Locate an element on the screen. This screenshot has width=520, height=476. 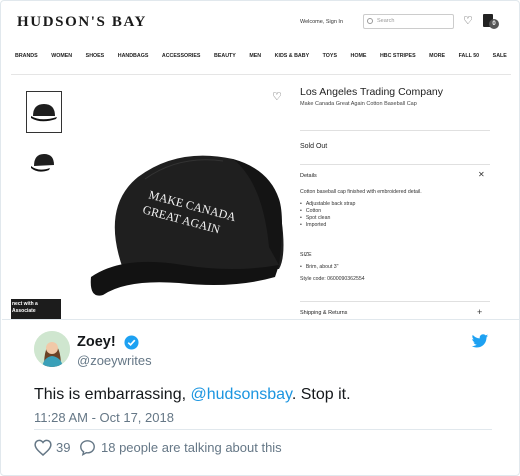
like-count: 39 is located at coordinates (63, 447).